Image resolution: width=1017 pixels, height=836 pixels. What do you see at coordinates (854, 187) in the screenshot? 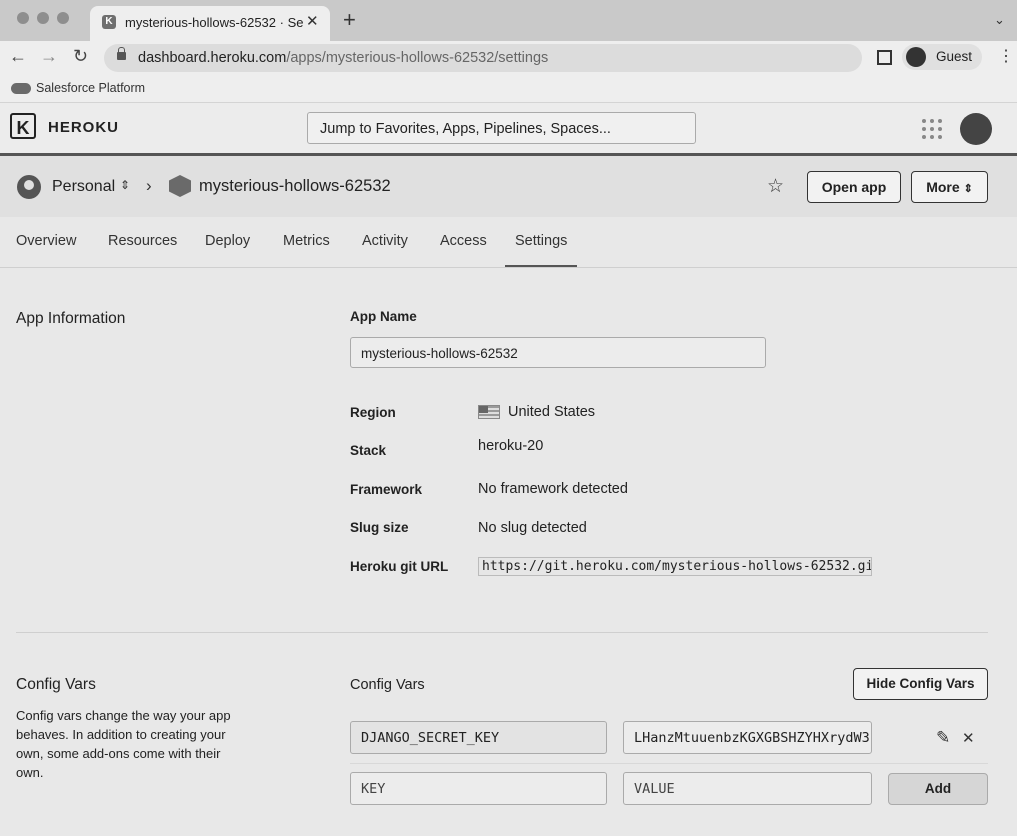
I see `open-app-button: Open app` at bounding box center [854, 187].